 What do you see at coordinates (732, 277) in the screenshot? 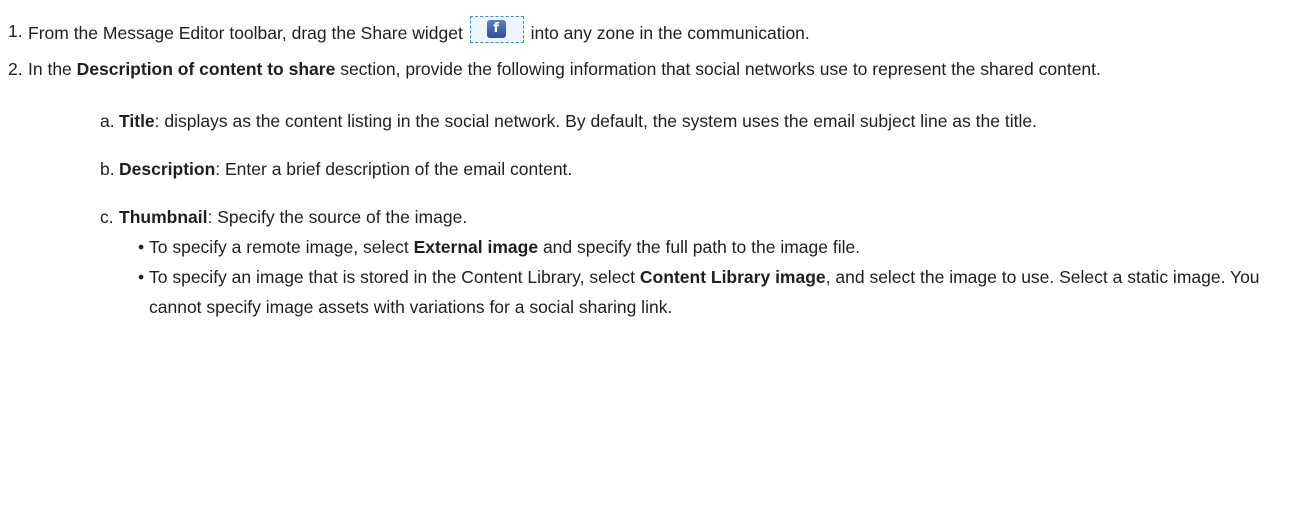
I see `option-name: Content Library image` at bounding box center [732, 277].